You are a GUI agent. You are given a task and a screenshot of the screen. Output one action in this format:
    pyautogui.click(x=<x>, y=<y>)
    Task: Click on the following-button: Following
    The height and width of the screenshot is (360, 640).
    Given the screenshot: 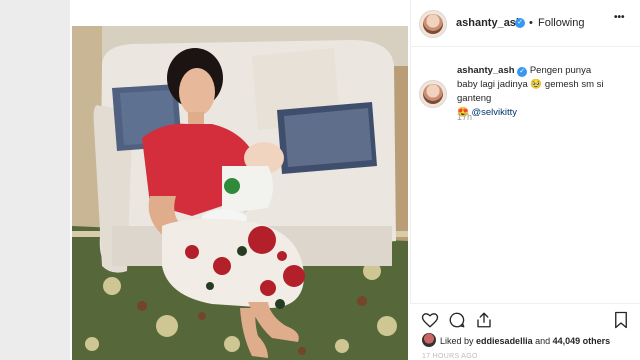 What is the action you would take?
    pyautogui.click(x=561, y=23)
    